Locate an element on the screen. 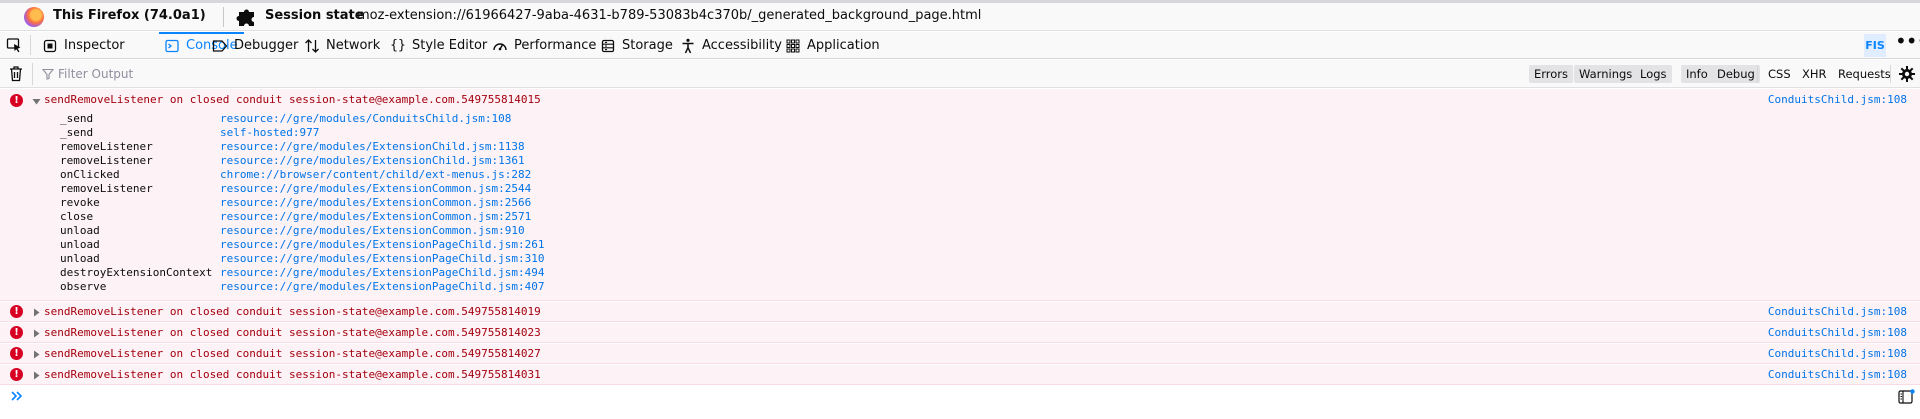 This screenshot has width=1920, height=419. element-picker-icon is located at coordinates (14, 45).